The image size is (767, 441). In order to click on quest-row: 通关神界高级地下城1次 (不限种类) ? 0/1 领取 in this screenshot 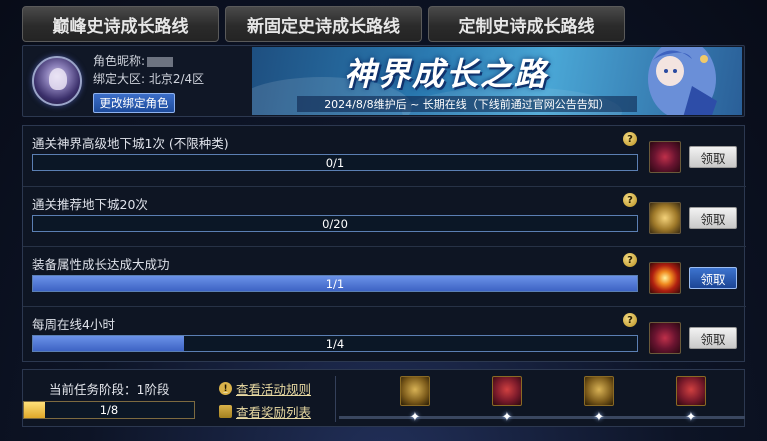, I will do `click(384, 156)`.